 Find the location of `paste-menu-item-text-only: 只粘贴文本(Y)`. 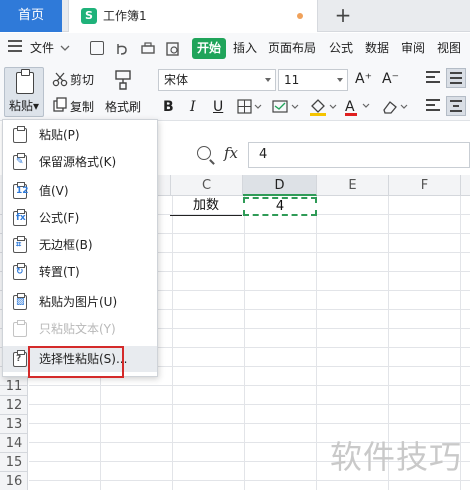

paste-menu-item-text-only: 只粘贴文本(Y) is located at coordinates (80, 329).